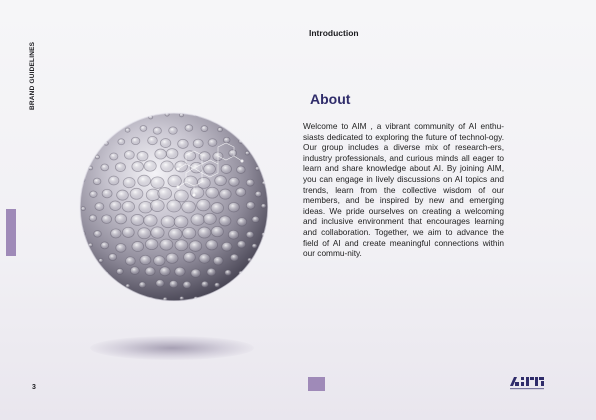  What do you see at coordinates (334, 33) in the screenshot?
I see `section-title: Introduction` at bounding box center [334, 33].